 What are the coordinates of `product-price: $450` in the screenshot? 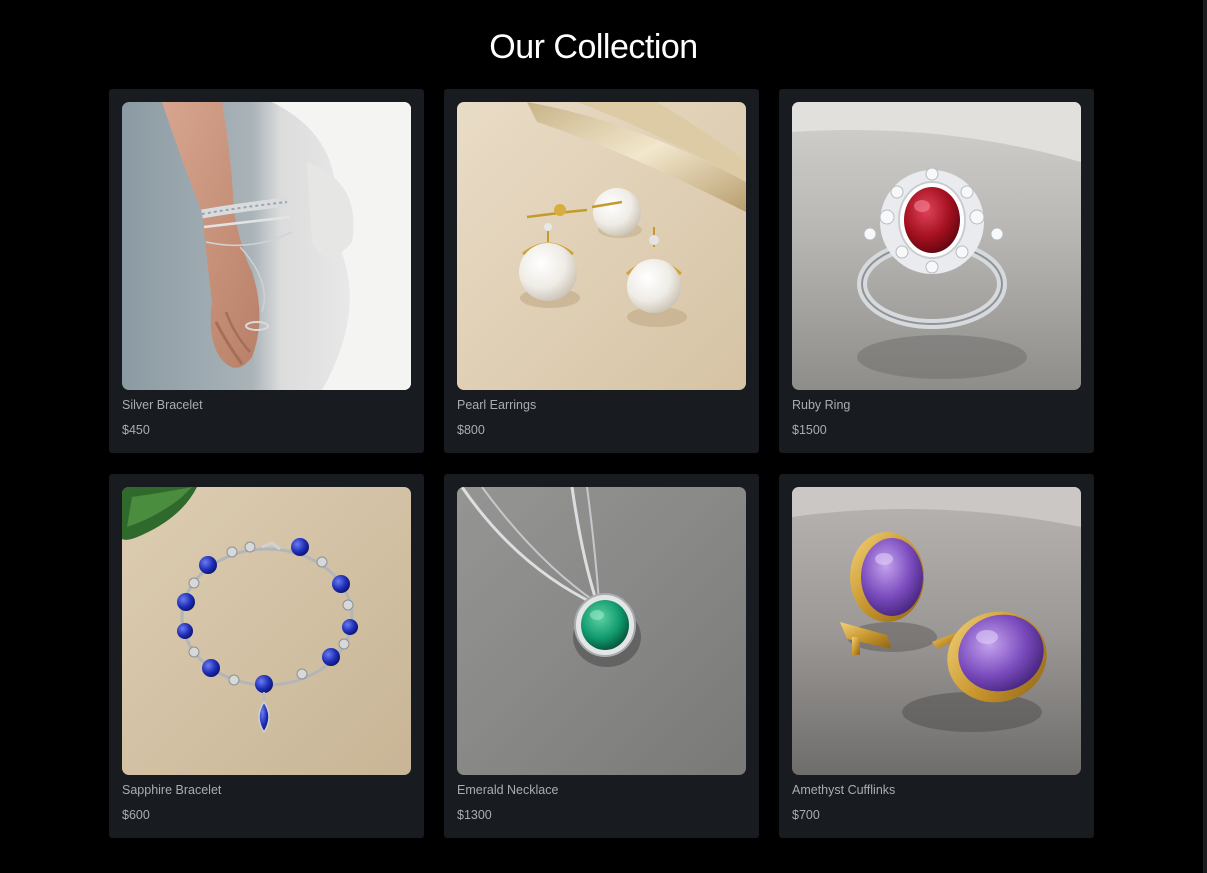 It's located at (136, 430).